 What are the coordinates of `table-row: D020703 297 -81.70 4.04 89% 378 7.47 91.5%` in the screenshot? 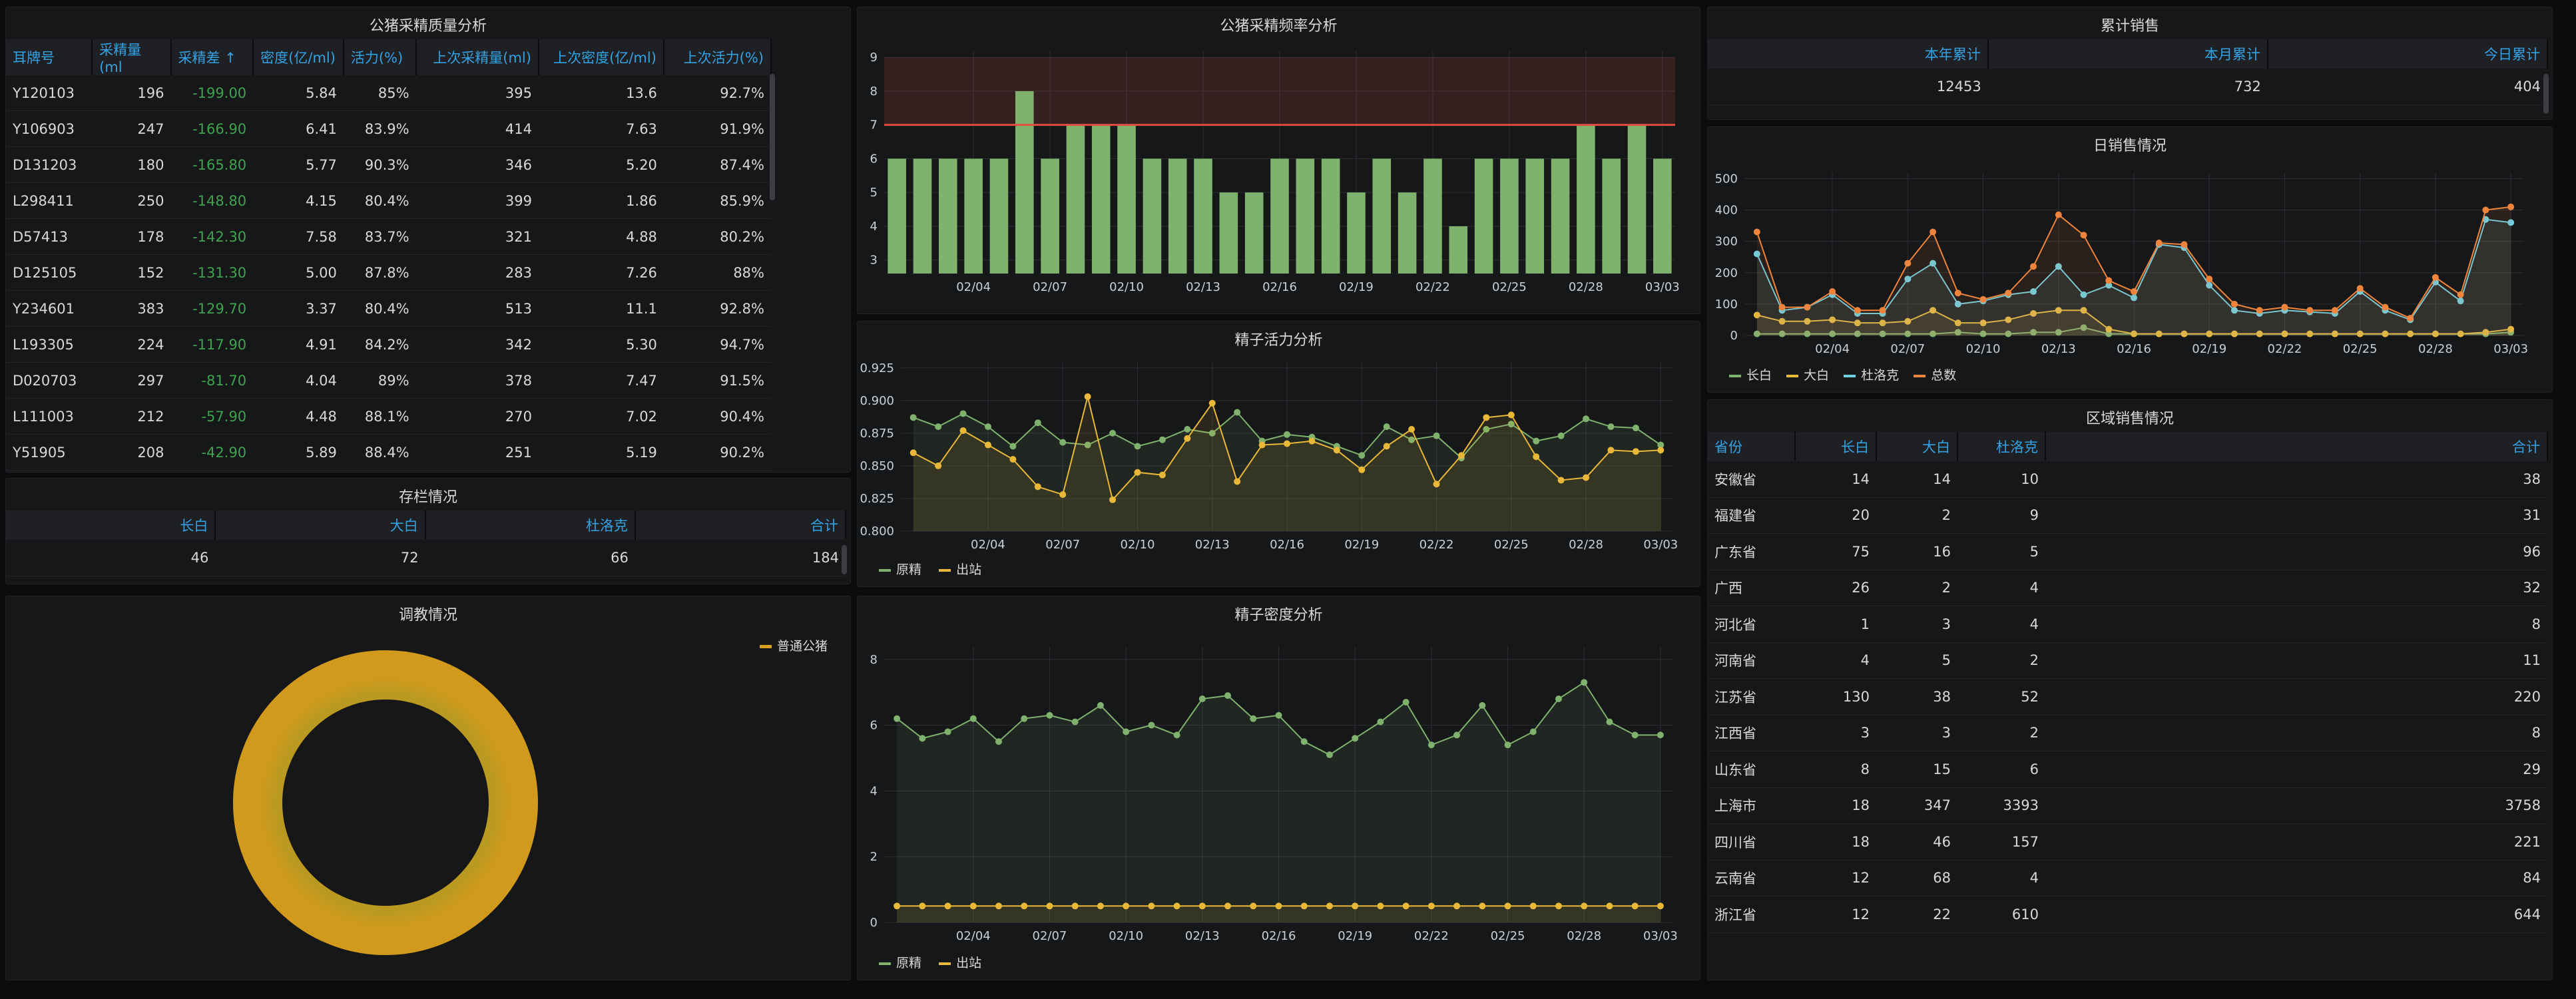 It's located at (388, 381).